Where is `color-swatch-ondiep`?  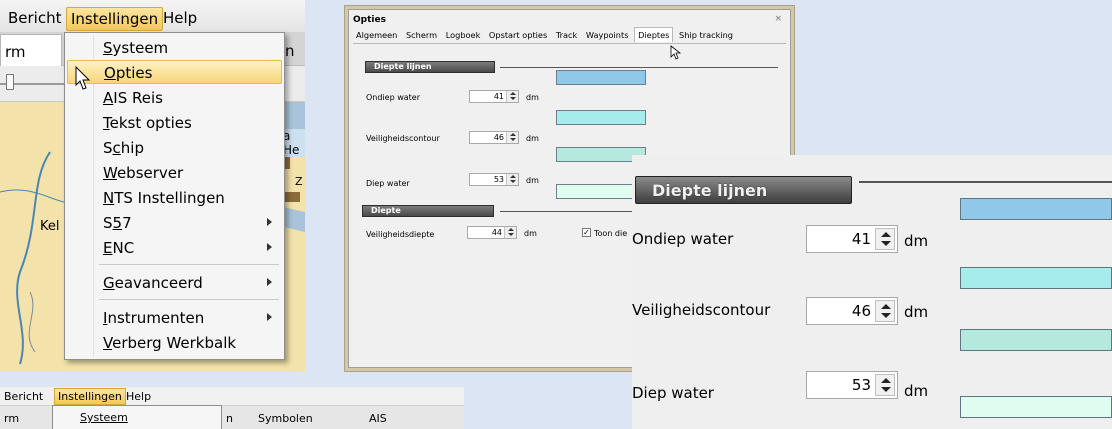 color-swatch-ondiep is located at coordinates (1036, 209).